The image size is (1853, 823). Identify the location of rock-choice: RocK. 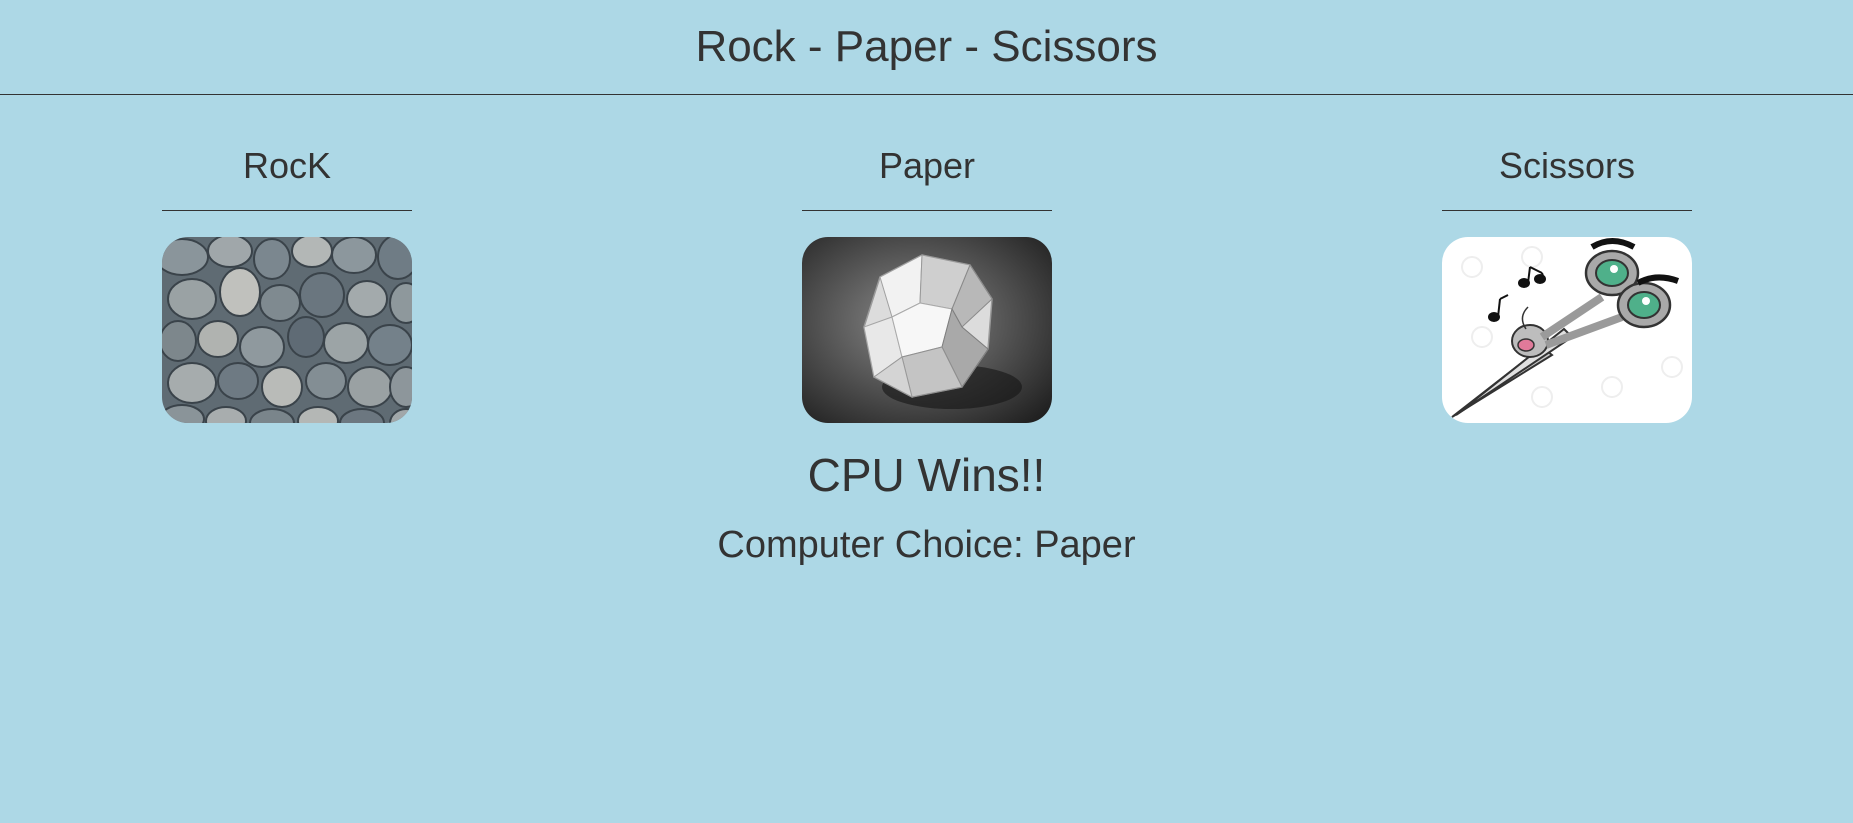
(287, 276).